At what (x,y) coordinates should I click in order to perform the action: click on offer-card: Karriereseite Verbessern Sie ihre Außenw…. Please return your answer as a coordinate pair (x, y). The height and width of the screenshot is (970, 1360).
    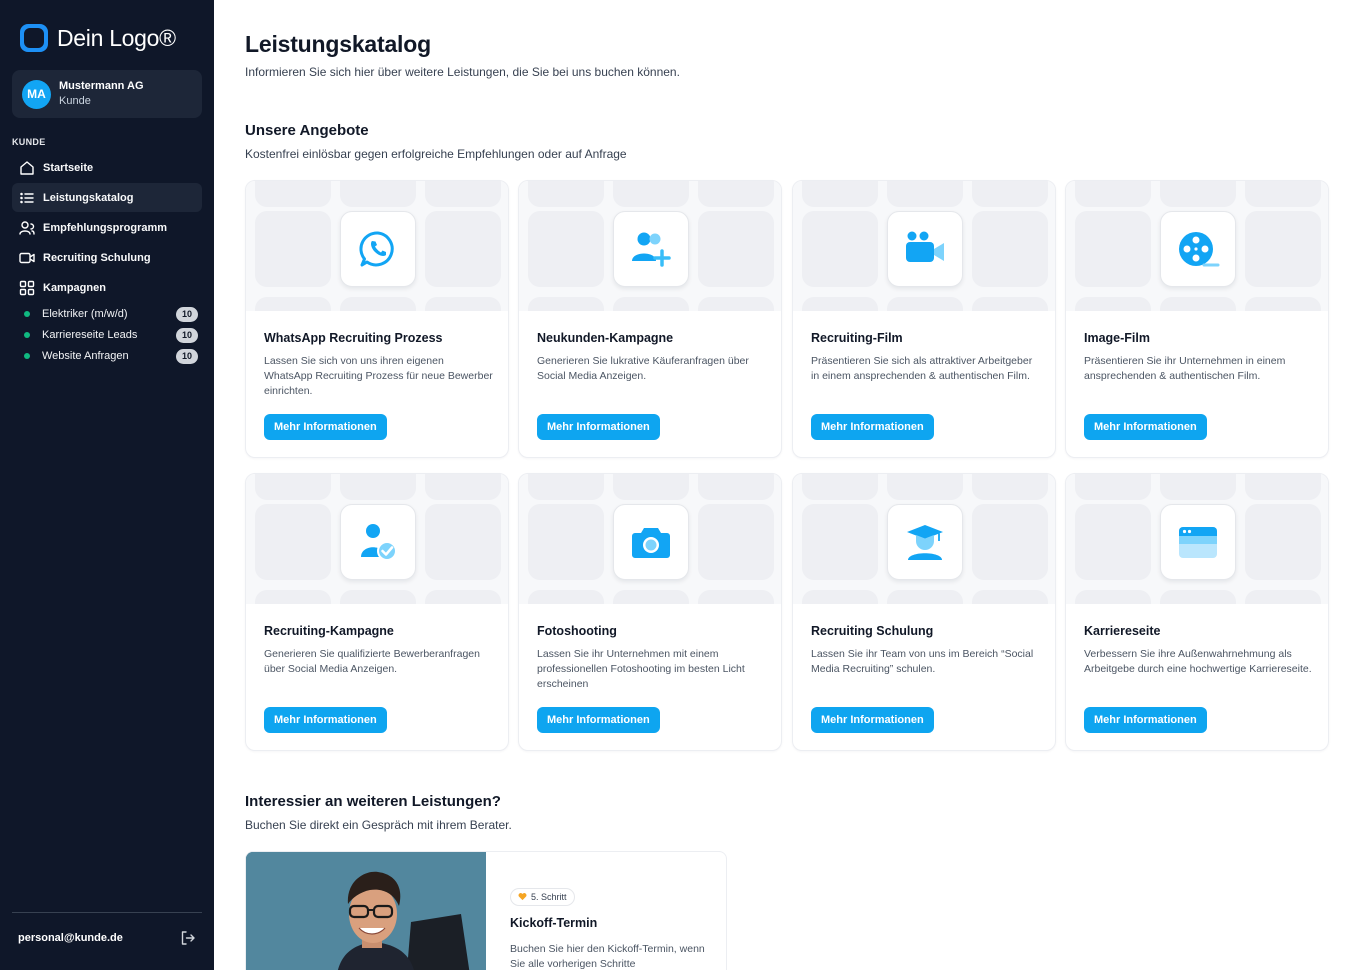
    Looking at the image, I should click on (1197, 612).